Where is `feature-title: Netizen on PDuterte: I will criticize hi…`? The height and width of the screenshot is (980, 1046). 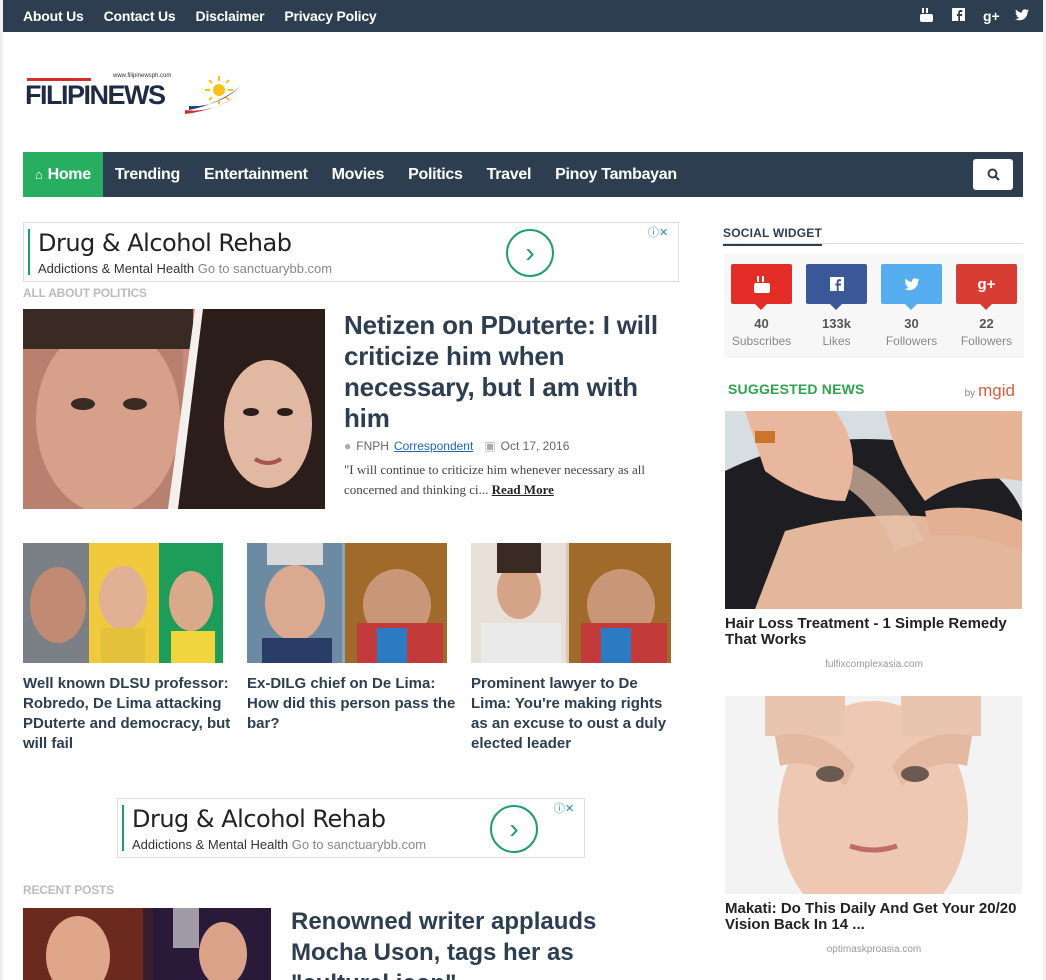 feature-title: Netizen on PDuterte: I will criticize hi… is located at coordinates (514, 372).